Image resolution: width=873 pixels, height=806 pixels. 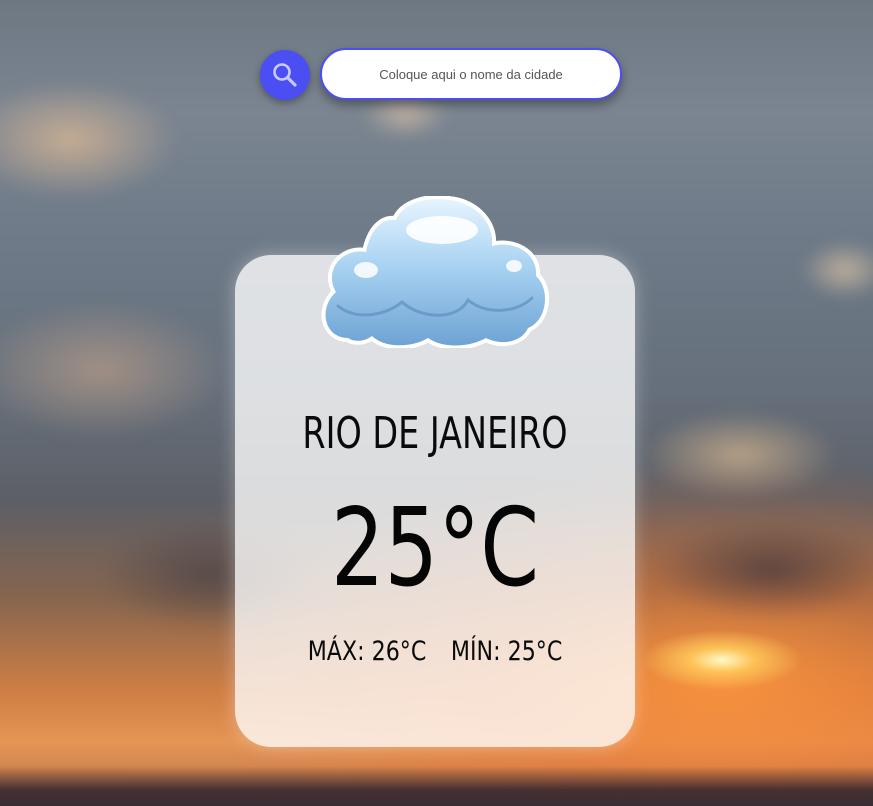 I want to click on current-temperature: 25°C, so click(x=435, y=548).